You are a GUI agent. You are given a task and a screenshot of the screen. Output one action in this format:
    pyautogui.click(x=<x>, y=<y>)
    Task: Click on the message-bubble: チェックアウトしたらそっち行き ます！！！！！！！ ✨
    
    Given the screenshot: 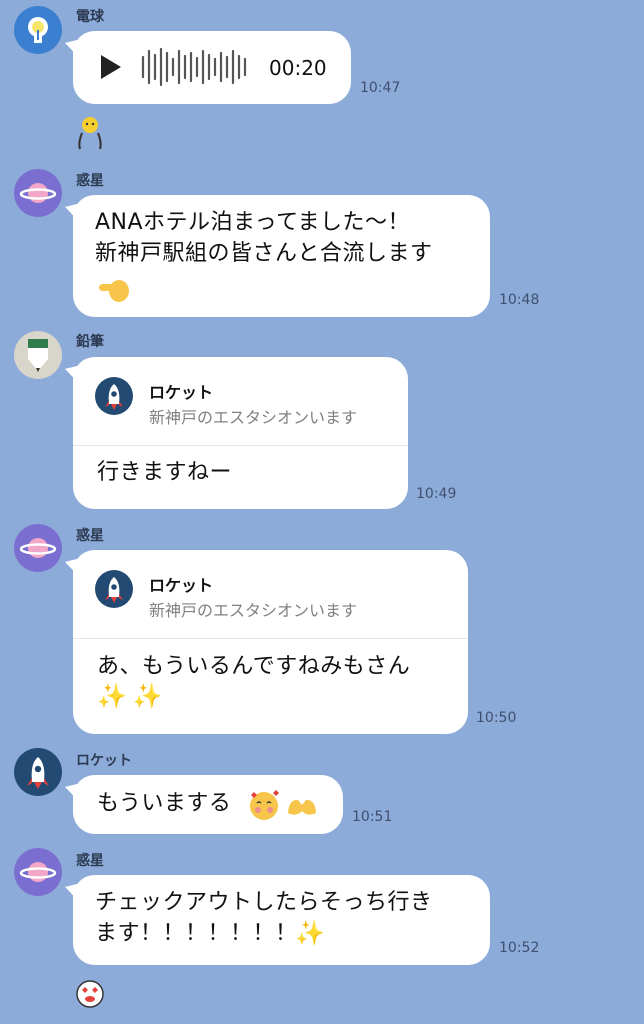 What is the action you would take?
    pyautogui.click(x=281, y=920)
    